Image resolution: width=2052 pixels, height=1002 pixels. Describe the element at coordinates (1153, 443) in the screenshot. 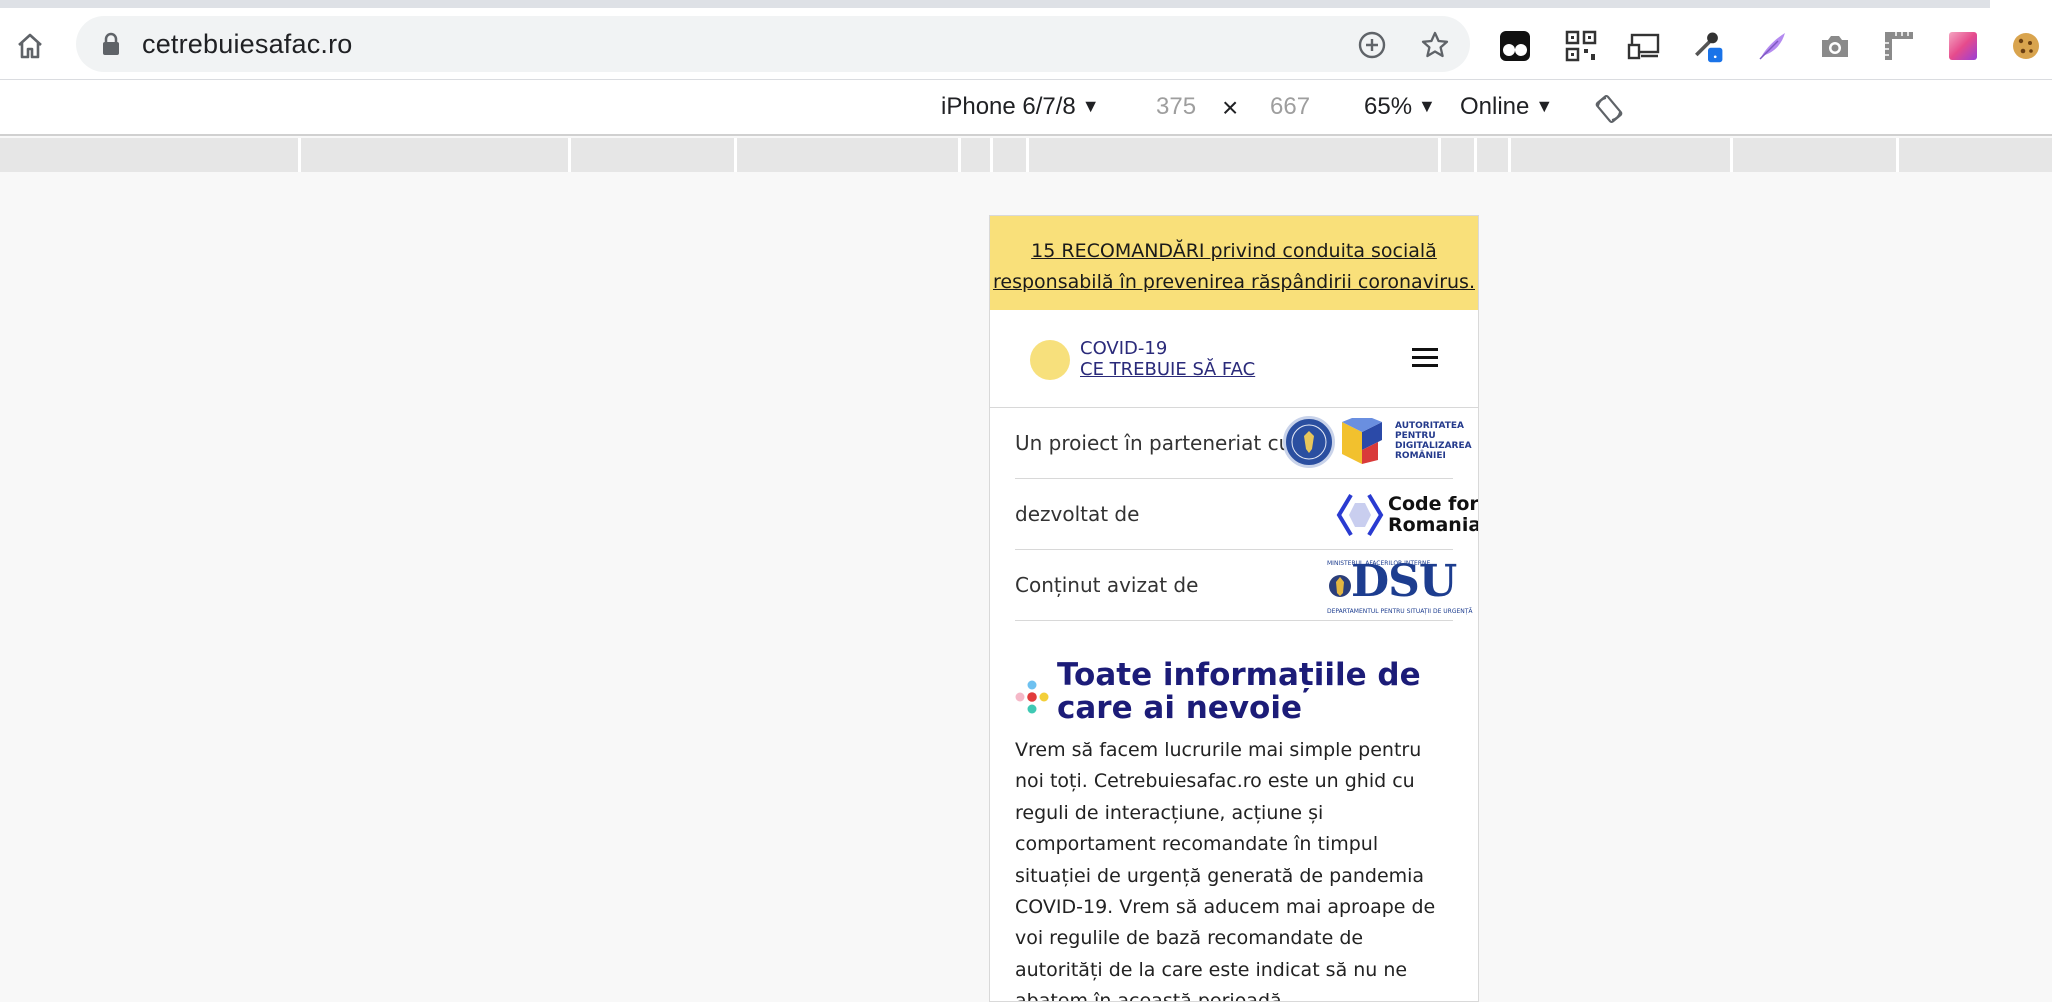

I see `partners-label: Un proiect în parteneriat cu` at that location.